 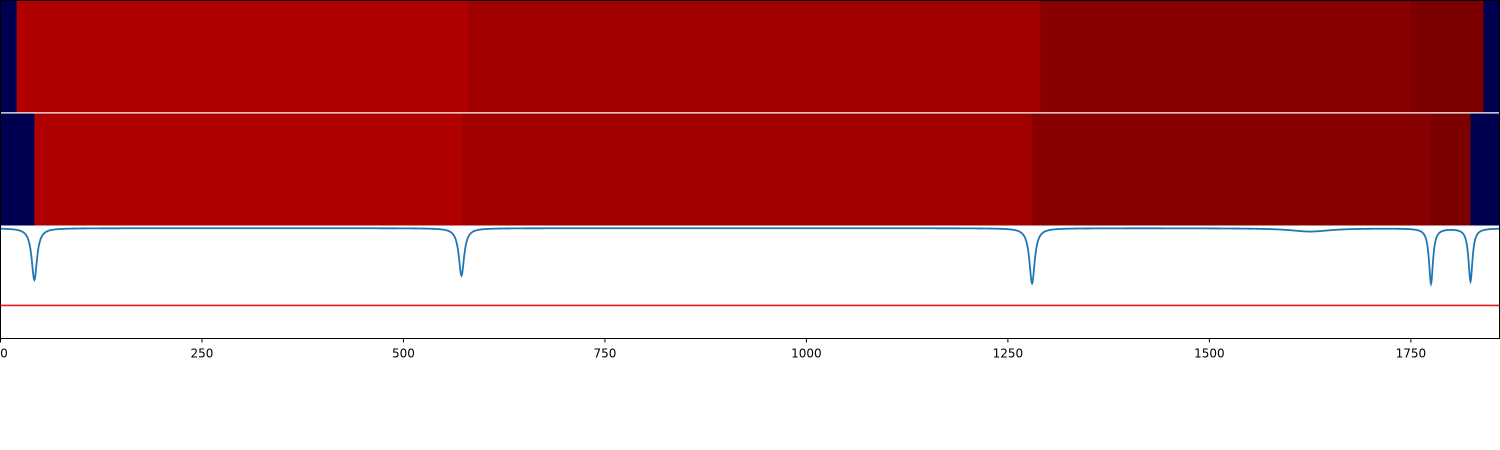 What do you see at coordinates (713, 349) in the screenshot?
I see `x-axis-ticks: 0 250 500 750 1000 1250 1500 1750` at bounding box center [713, 349].